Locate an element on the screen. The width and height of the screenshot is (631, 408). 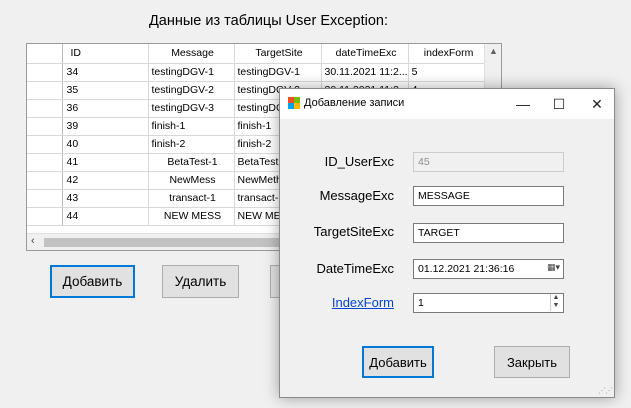
cell-id: 36 is located at coordinates (105, 108).